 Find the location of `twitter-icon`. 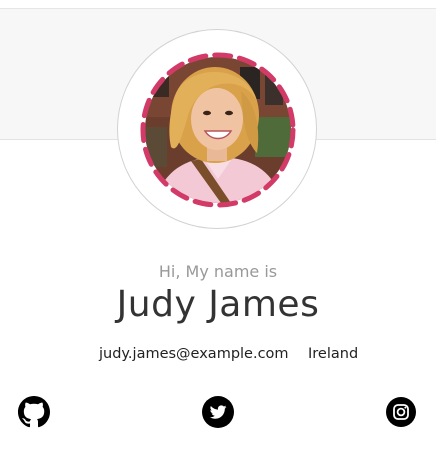

twitter-icon is located at coordinates (218, 412).